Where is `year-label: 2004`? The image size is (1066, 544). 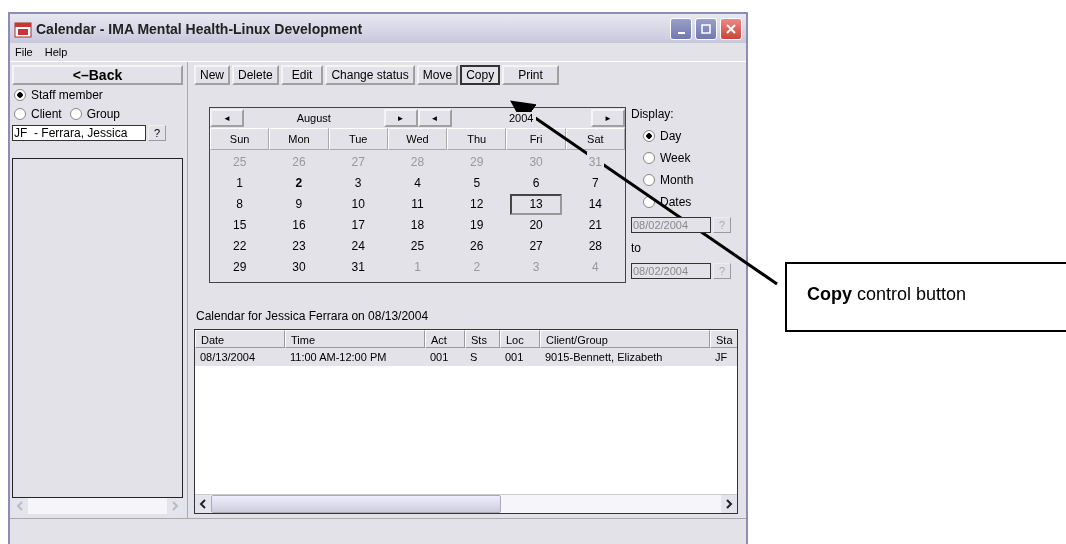
year-label: 2004 is located at coordinates (521, 118).